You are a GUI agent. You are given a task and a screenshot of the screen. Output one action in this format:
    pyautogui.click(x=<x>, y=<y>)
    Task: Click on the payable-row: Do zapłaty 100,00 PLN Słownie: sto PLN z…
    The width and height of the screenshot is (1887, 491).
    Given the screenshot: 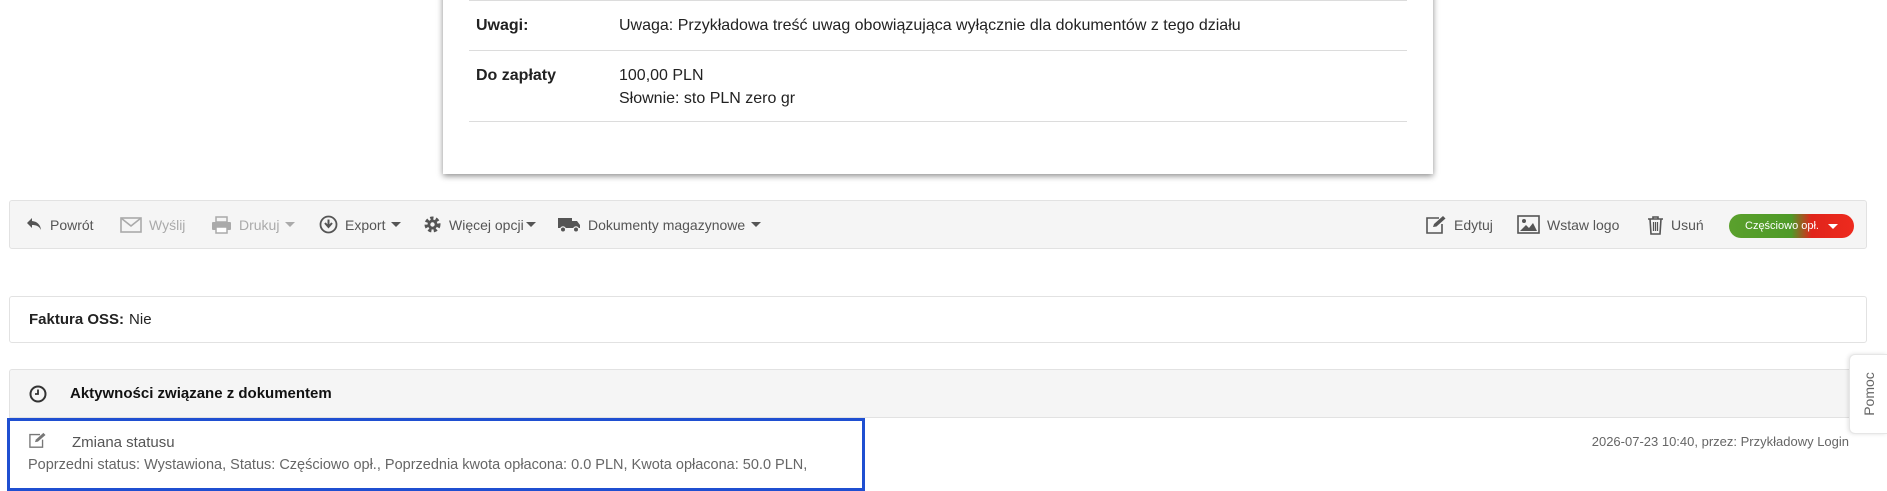 What is the action you would take?
    pyautogui.click(x=938, y=86)
    